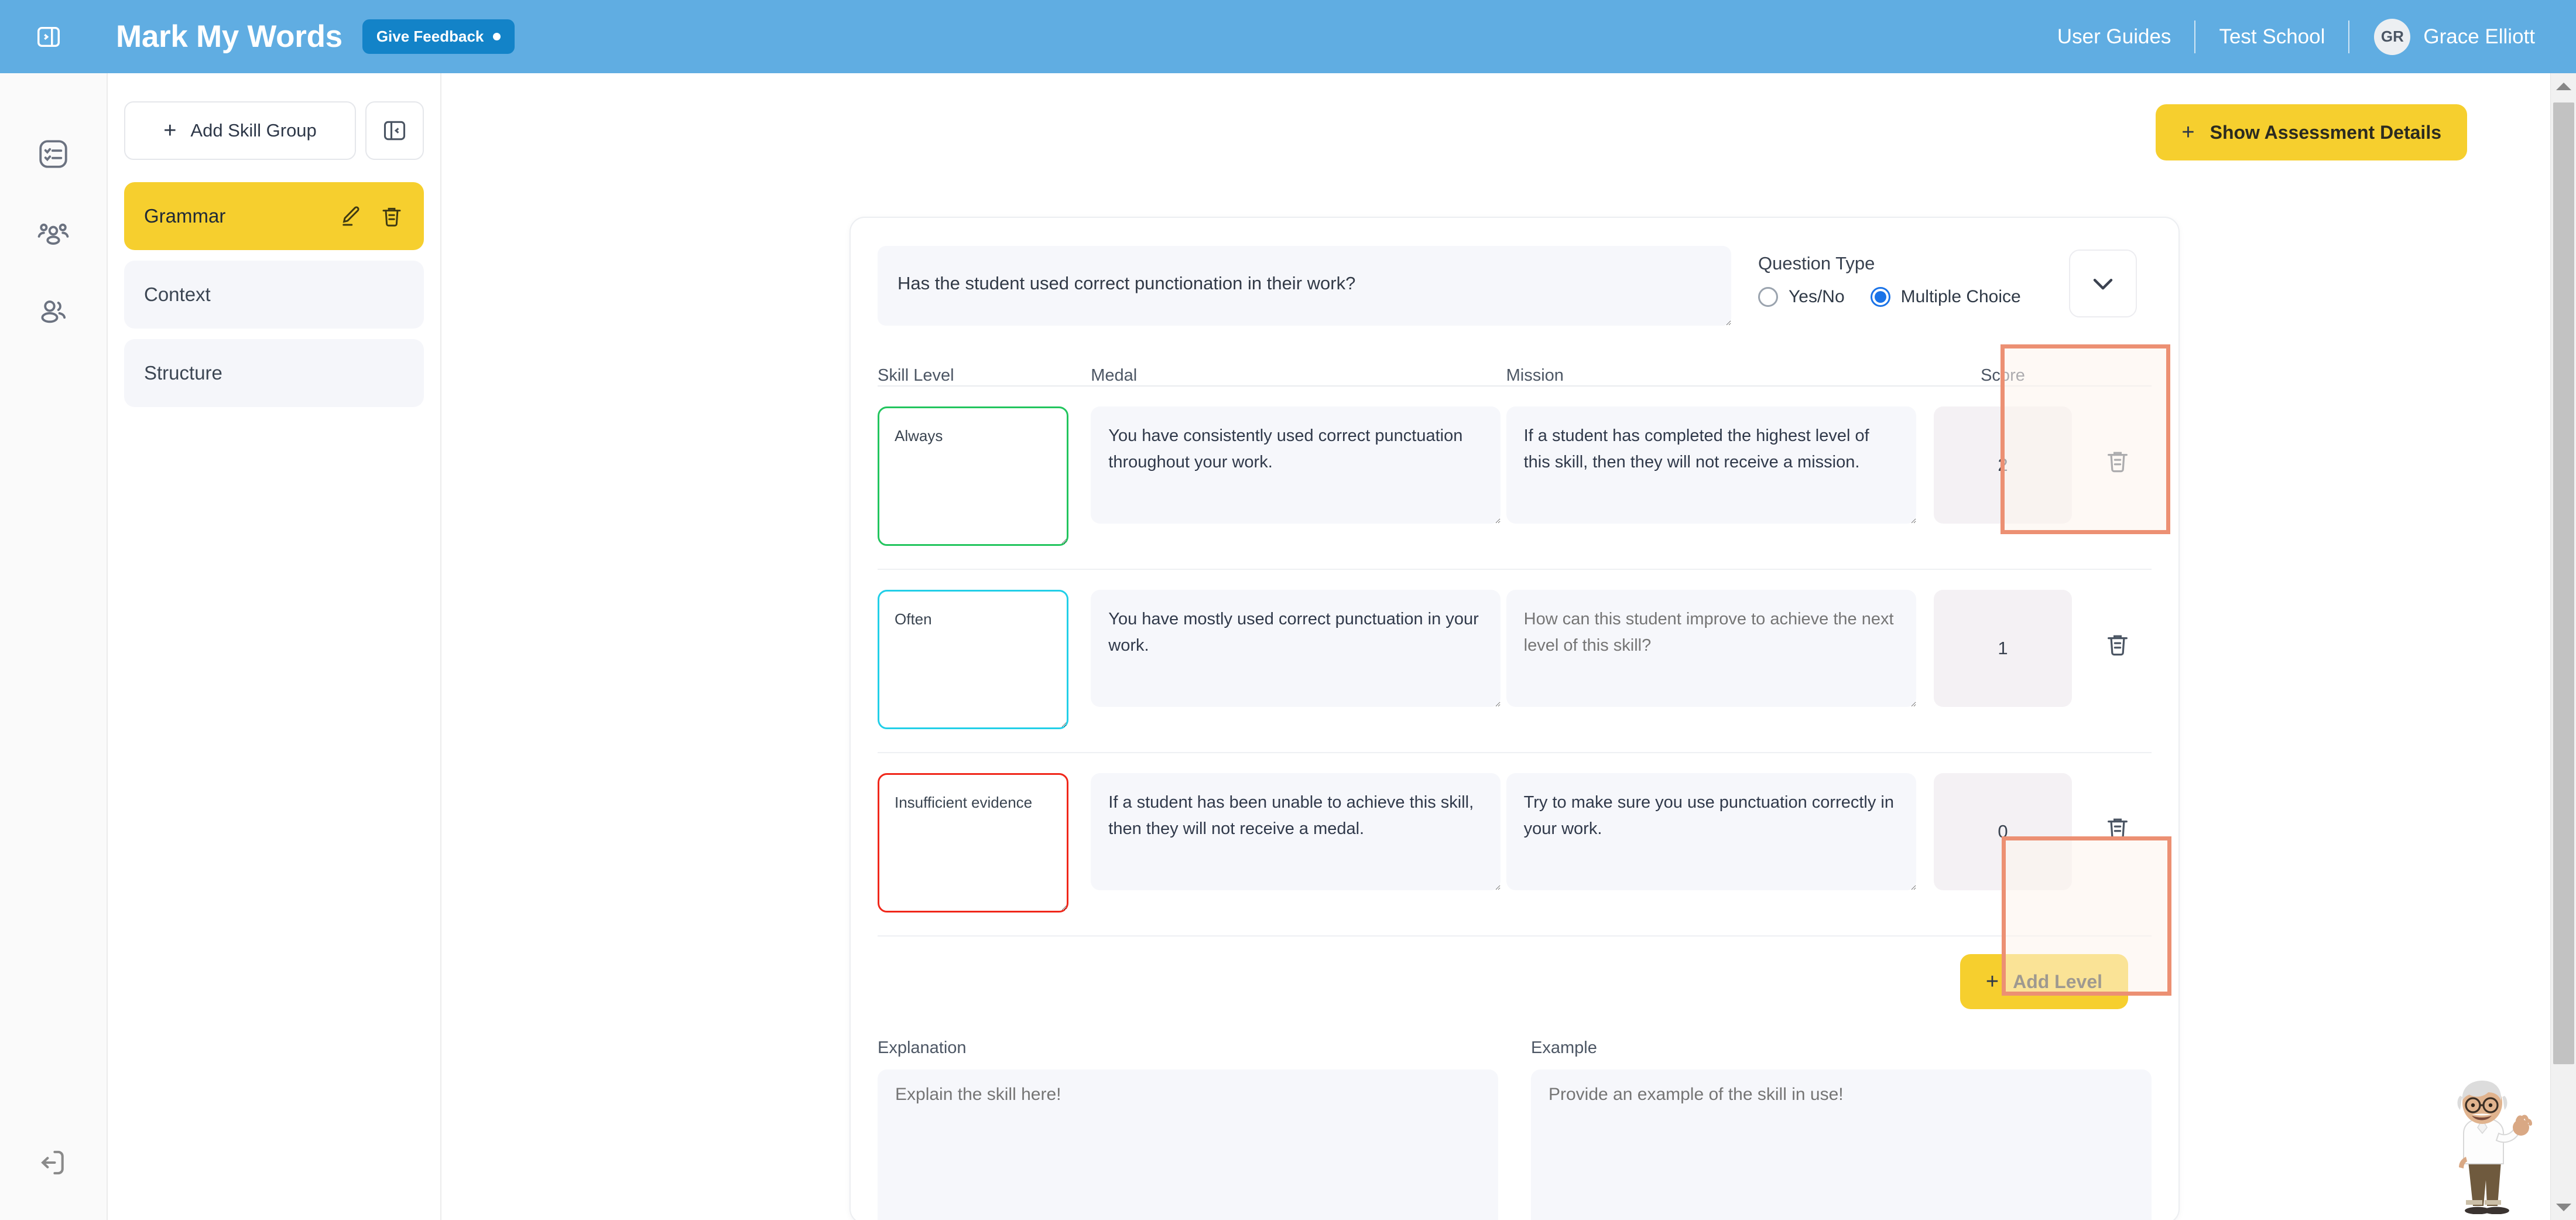 The height and width of the screenshot is (1220, 2576). I want to click on table-row: 1, so click(1515, 661).